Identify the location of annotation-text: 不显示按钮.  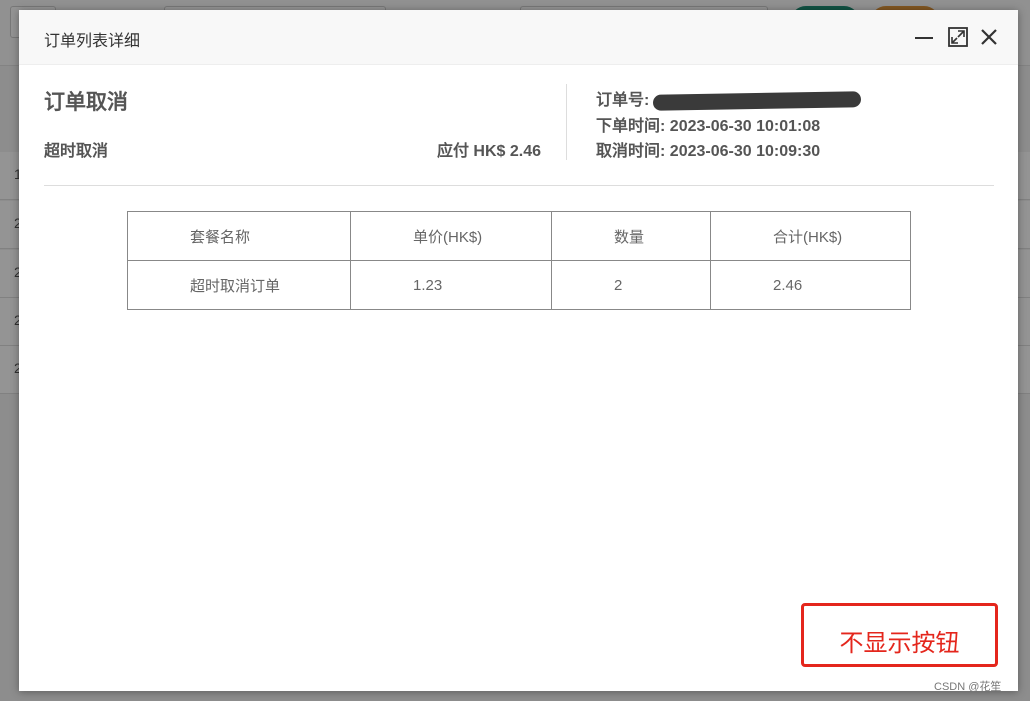
(899, 643).